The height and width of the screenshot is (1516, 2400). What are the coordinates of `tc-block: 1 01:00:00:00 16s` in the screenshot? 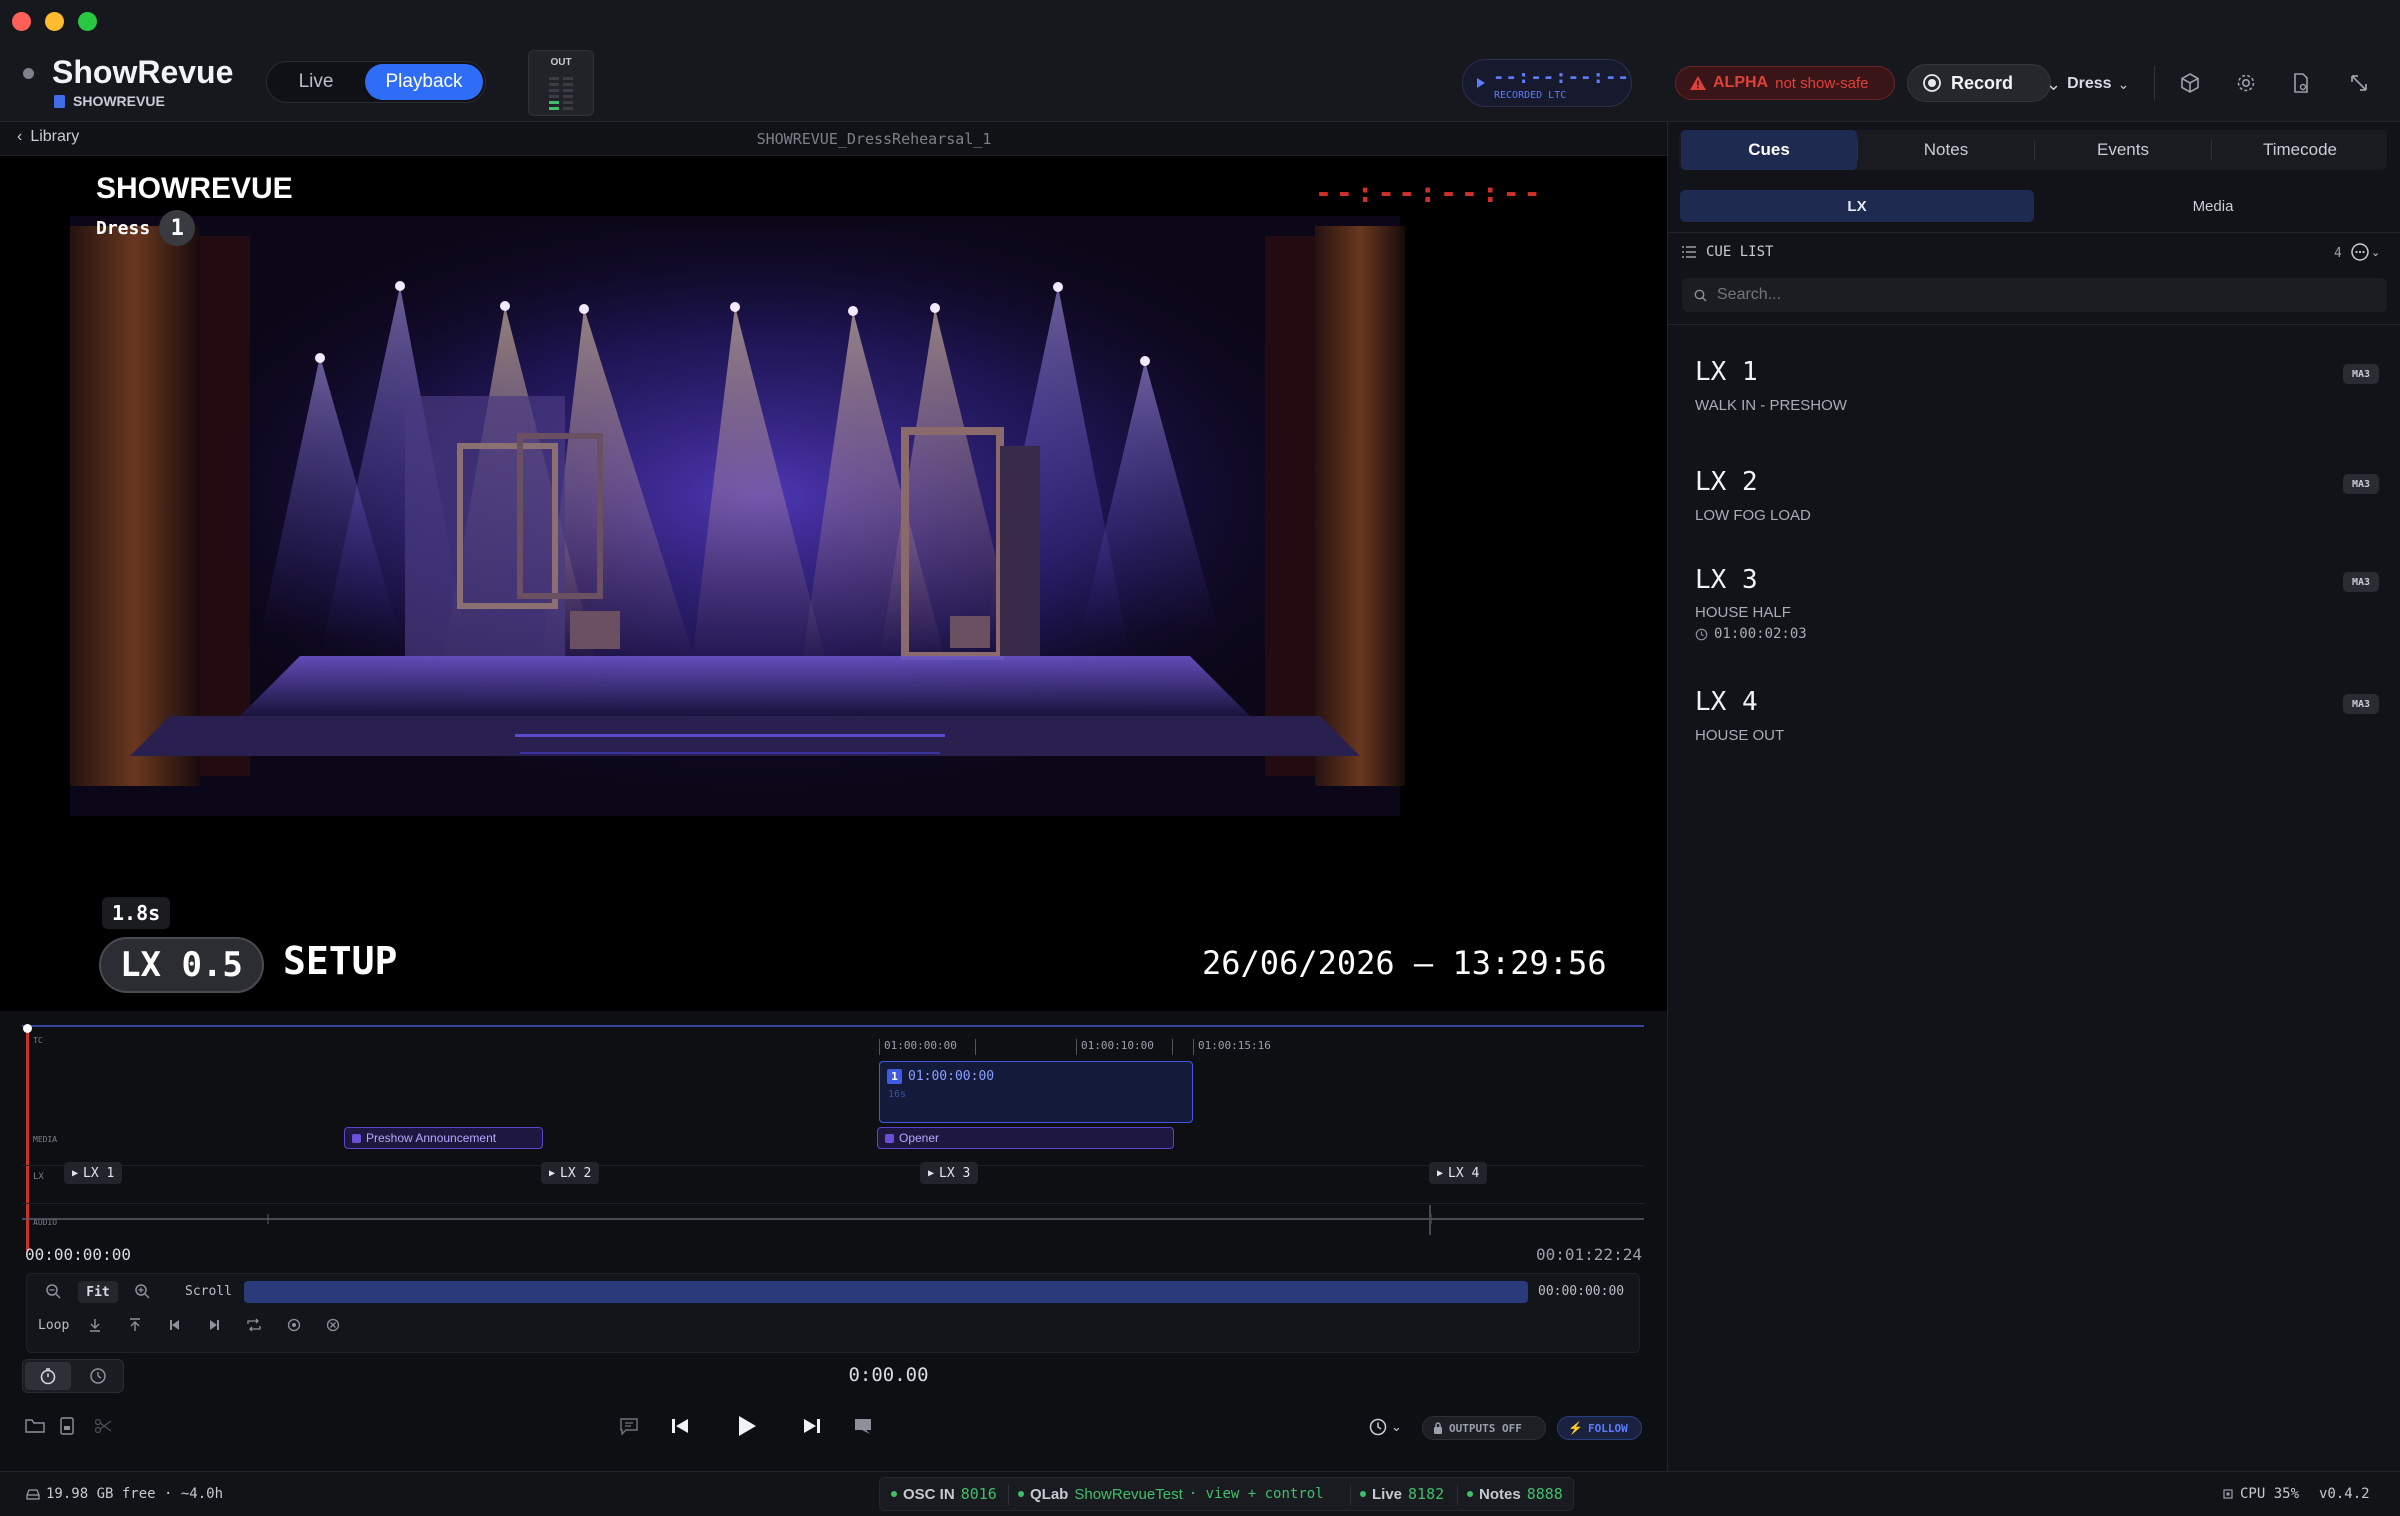 It's located at (1036, 1092).